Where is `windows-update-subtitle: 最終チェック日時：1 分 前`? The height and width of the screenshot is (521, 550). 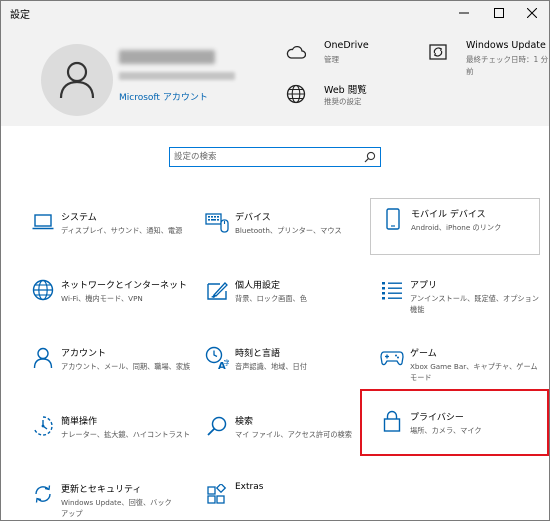
windows-update-subtitle: 最終チェック日時：1 分 前 is located at coordinates (507, 66).